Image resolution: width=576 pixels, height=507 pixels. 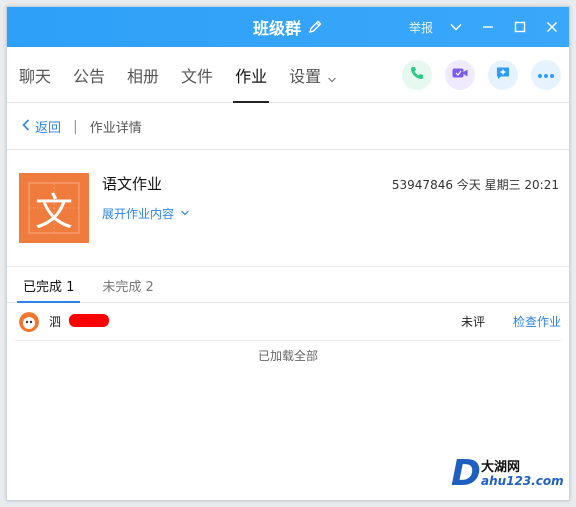 I want to click on close-icon, so click(x=552, y=27).